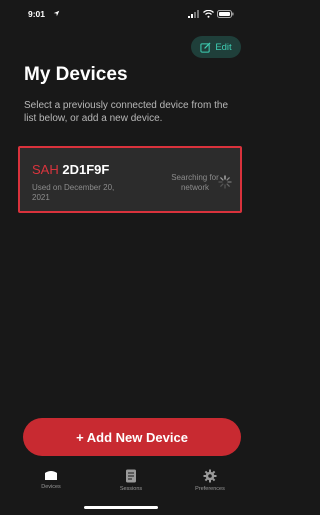 The width and height of the screenshot is (320, 515). I want to click on tab-preferences: Preferences, so click(210, 480).